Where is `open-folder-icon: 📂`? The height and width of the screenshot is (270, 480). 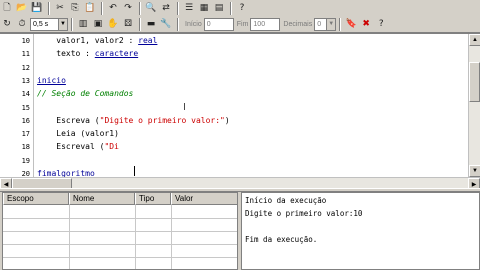 open-folder-icon: 📂 is located at coordinates (22, 8).